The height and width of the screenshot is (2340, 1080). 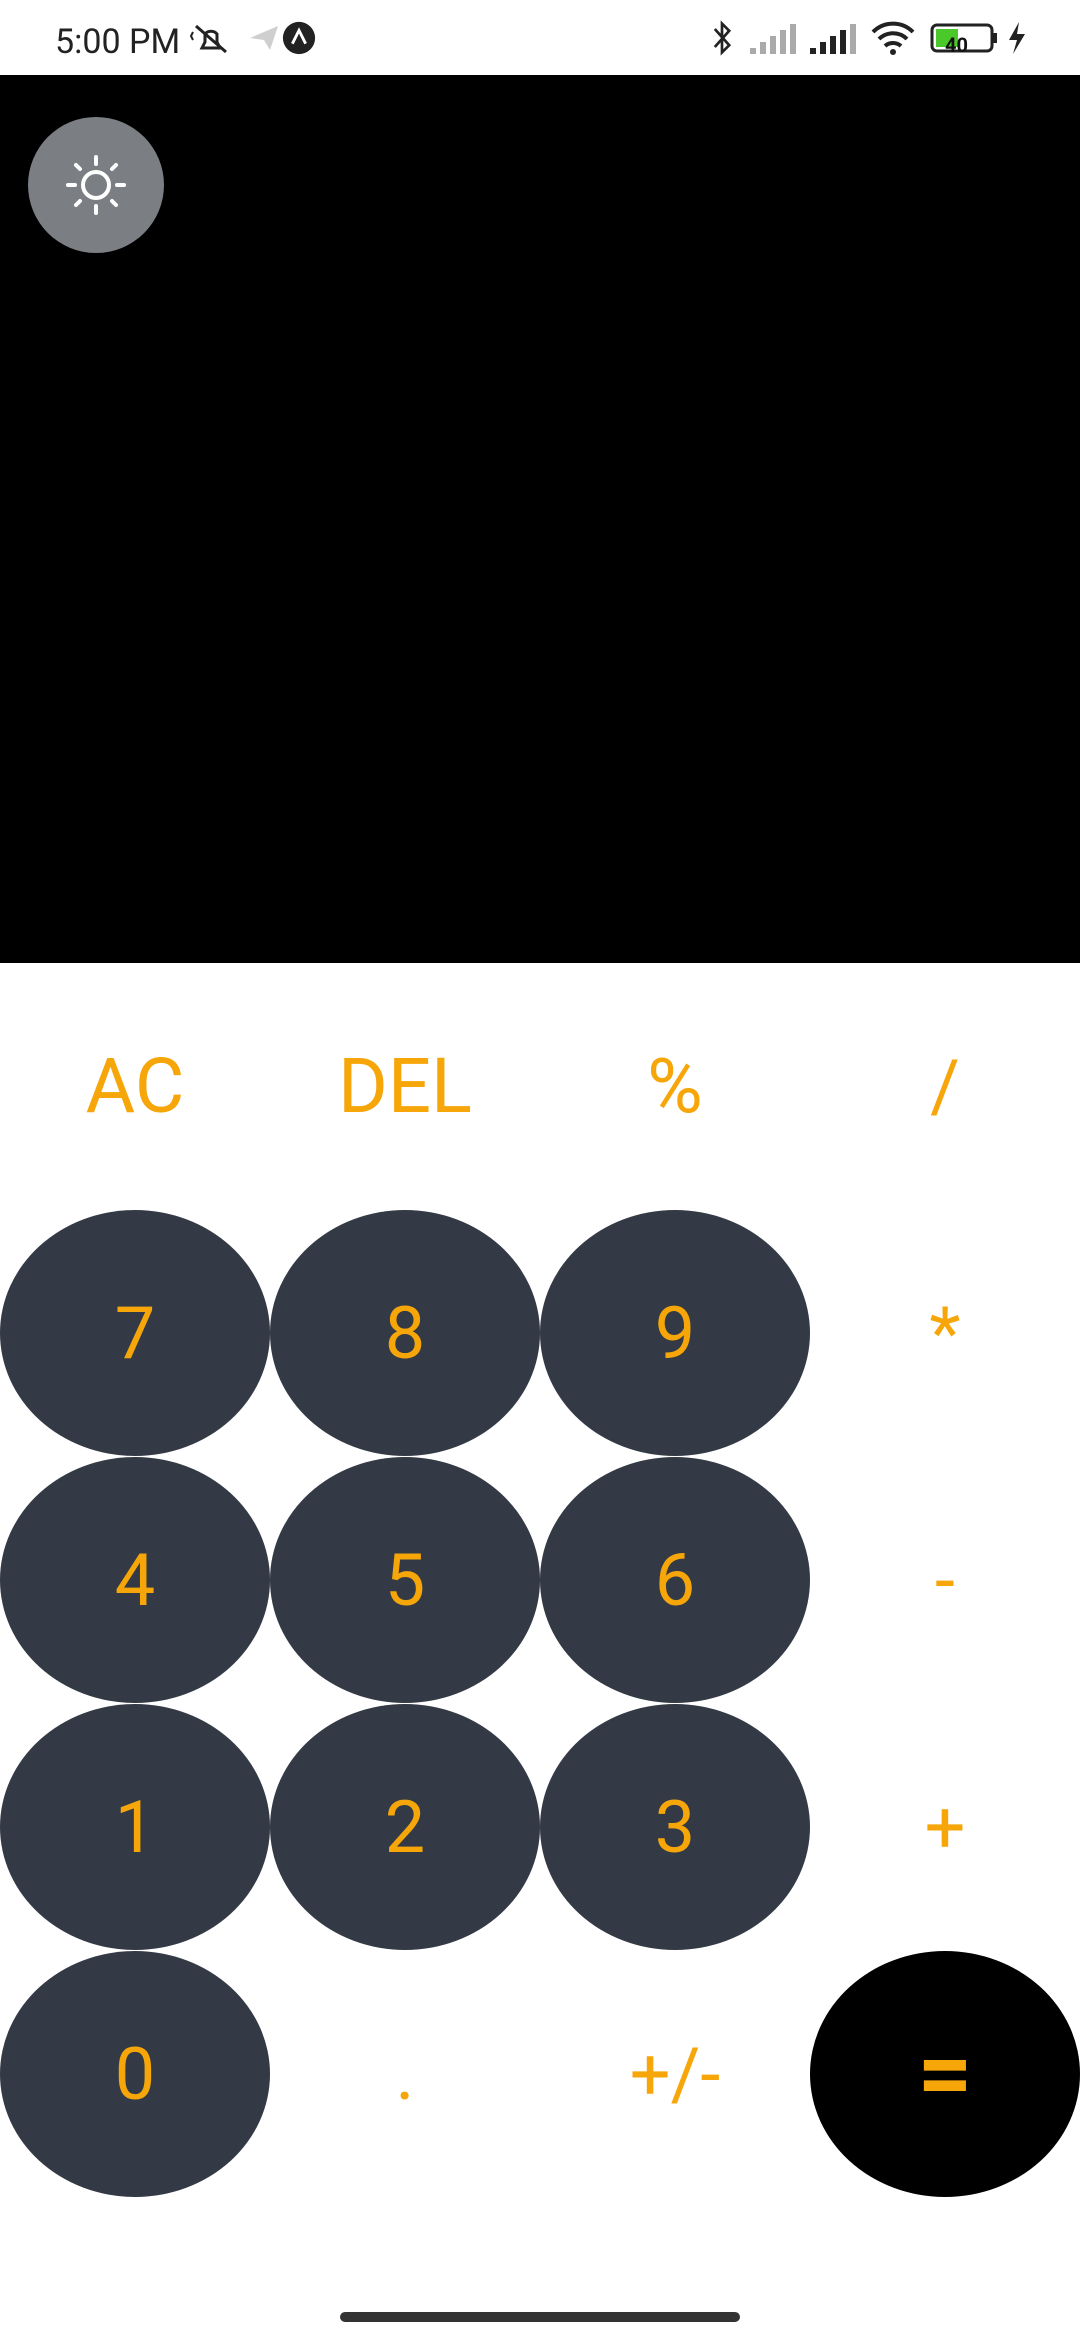 I want to click on bluetooth-icon, so click(x=722, y=38).